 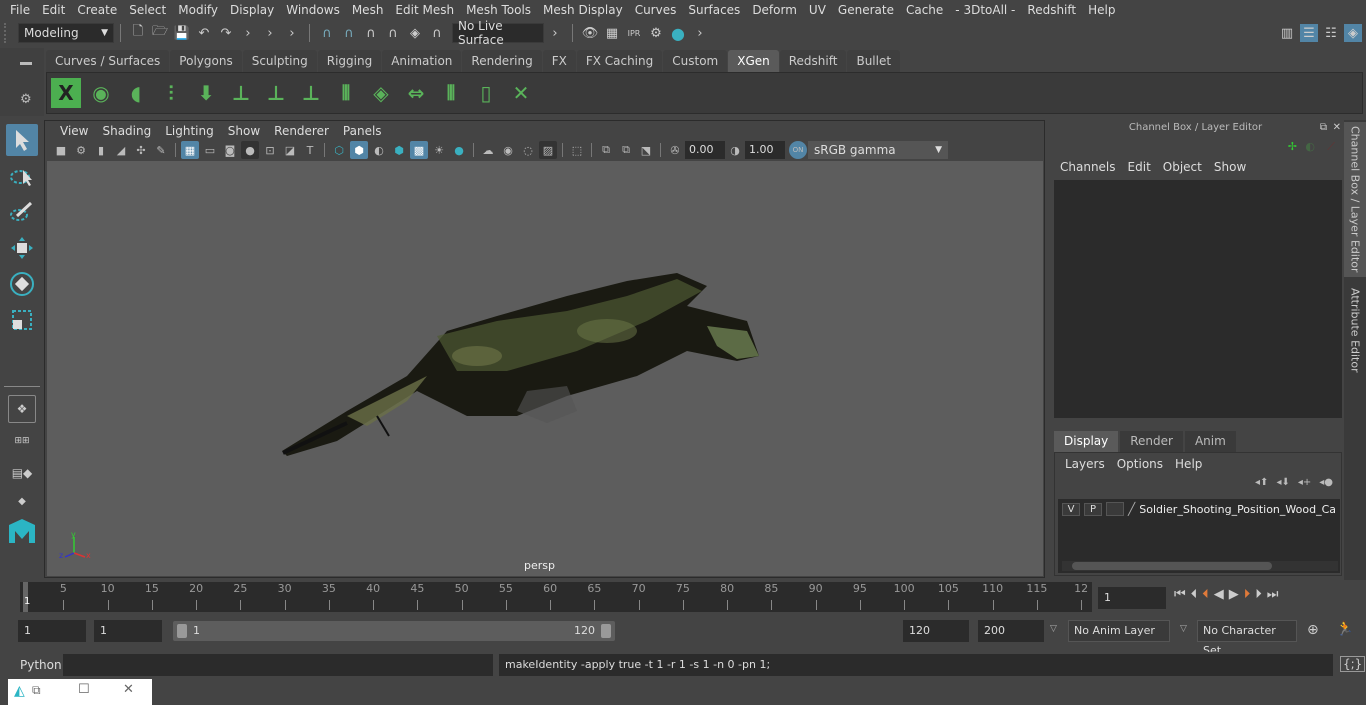 I want to click on menu-cache: Cache, so click(x=924, y=10).